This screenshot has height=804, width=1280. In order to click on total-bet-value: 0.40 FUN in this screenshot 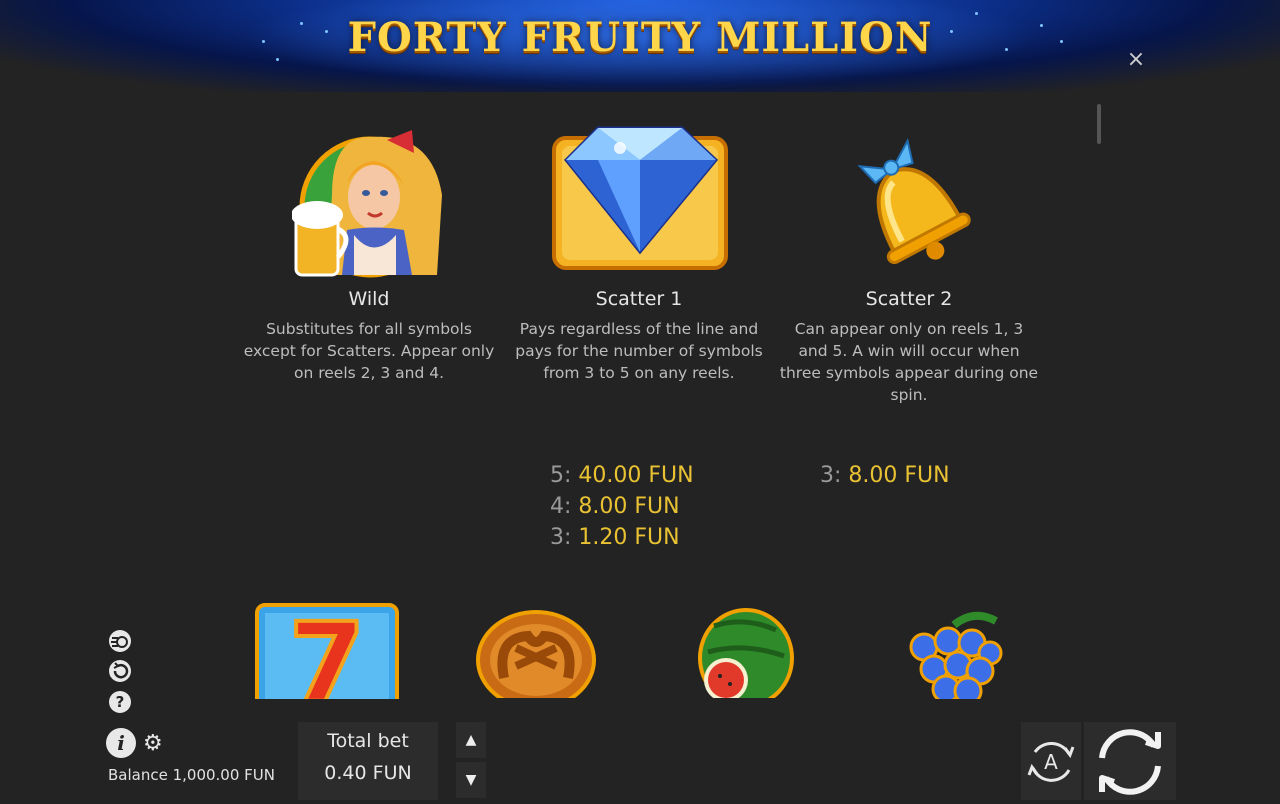, I will do `click(368, 773)`.